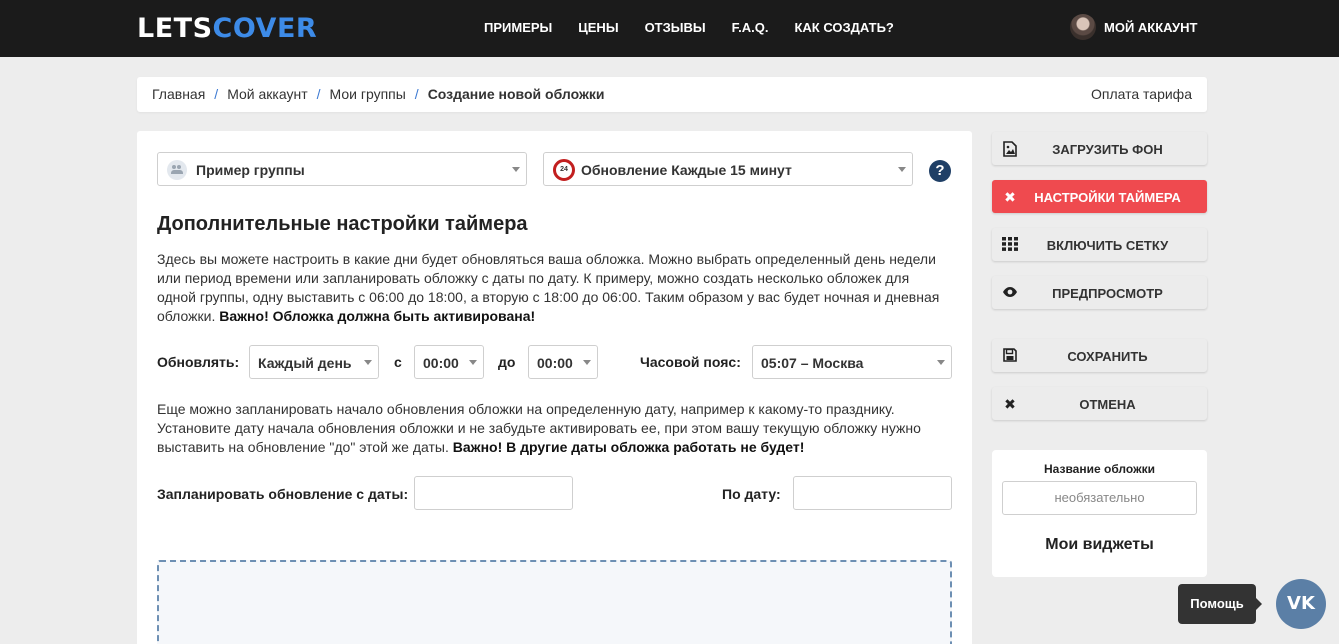  Describe the element at coordinates (1107, 404) in the screenshot. I see `cancel-label: ОТМЕНА` at that location.